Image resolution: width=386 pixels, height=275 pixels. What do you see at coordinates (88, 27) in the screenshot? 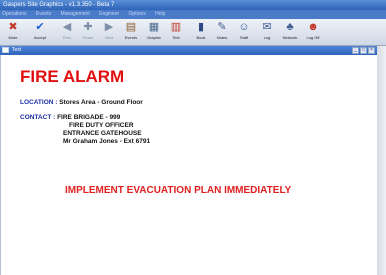
I see `reset-icon: ✚` at bounding box center [88, 27].